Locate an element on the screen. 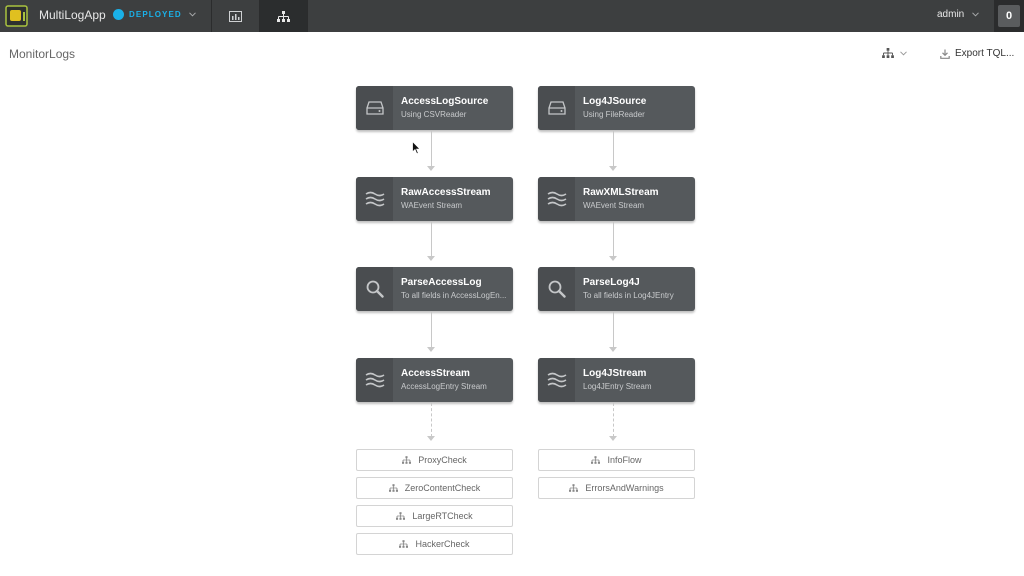 This screenshot has width=1024, height=576. subflow-button: ErrorsAndWarnings is located at coordinates (616, 488).